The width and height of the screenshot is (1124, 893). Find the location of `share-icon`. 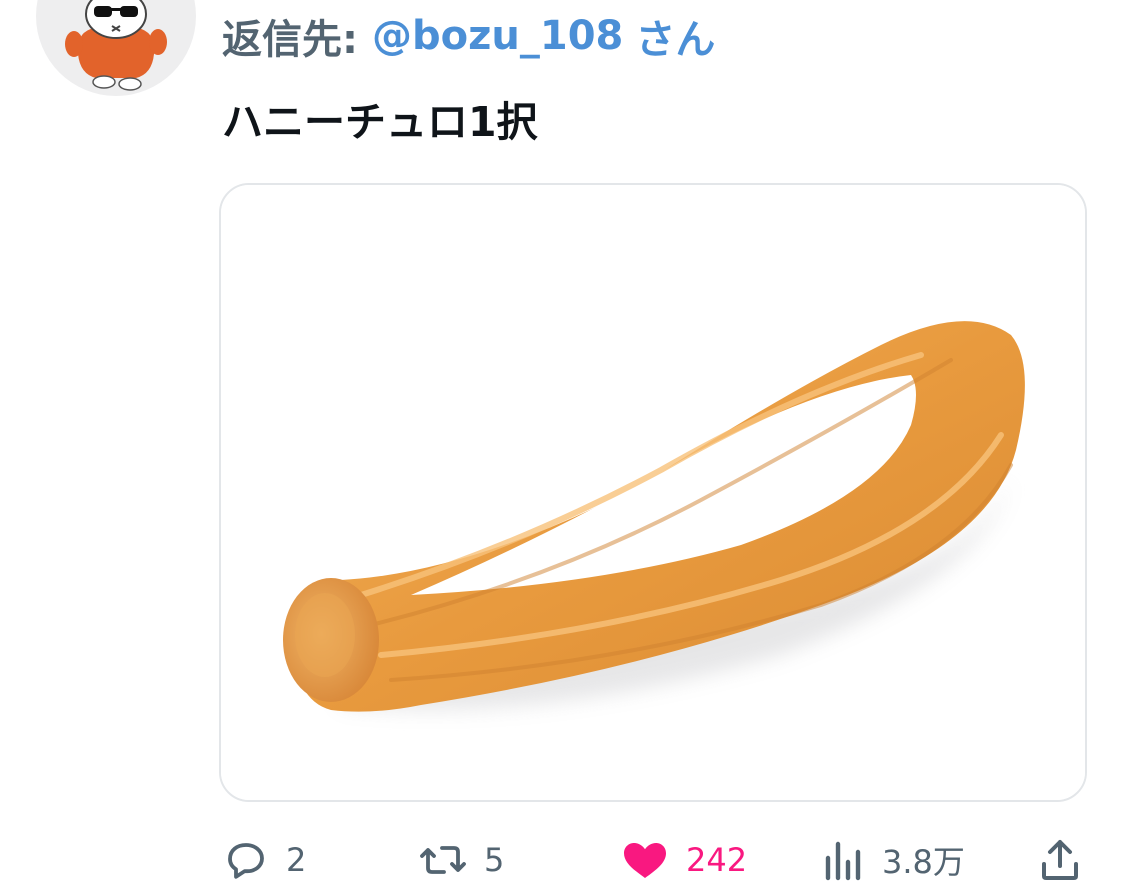

share-icon is located at coordinates (1060, 860).